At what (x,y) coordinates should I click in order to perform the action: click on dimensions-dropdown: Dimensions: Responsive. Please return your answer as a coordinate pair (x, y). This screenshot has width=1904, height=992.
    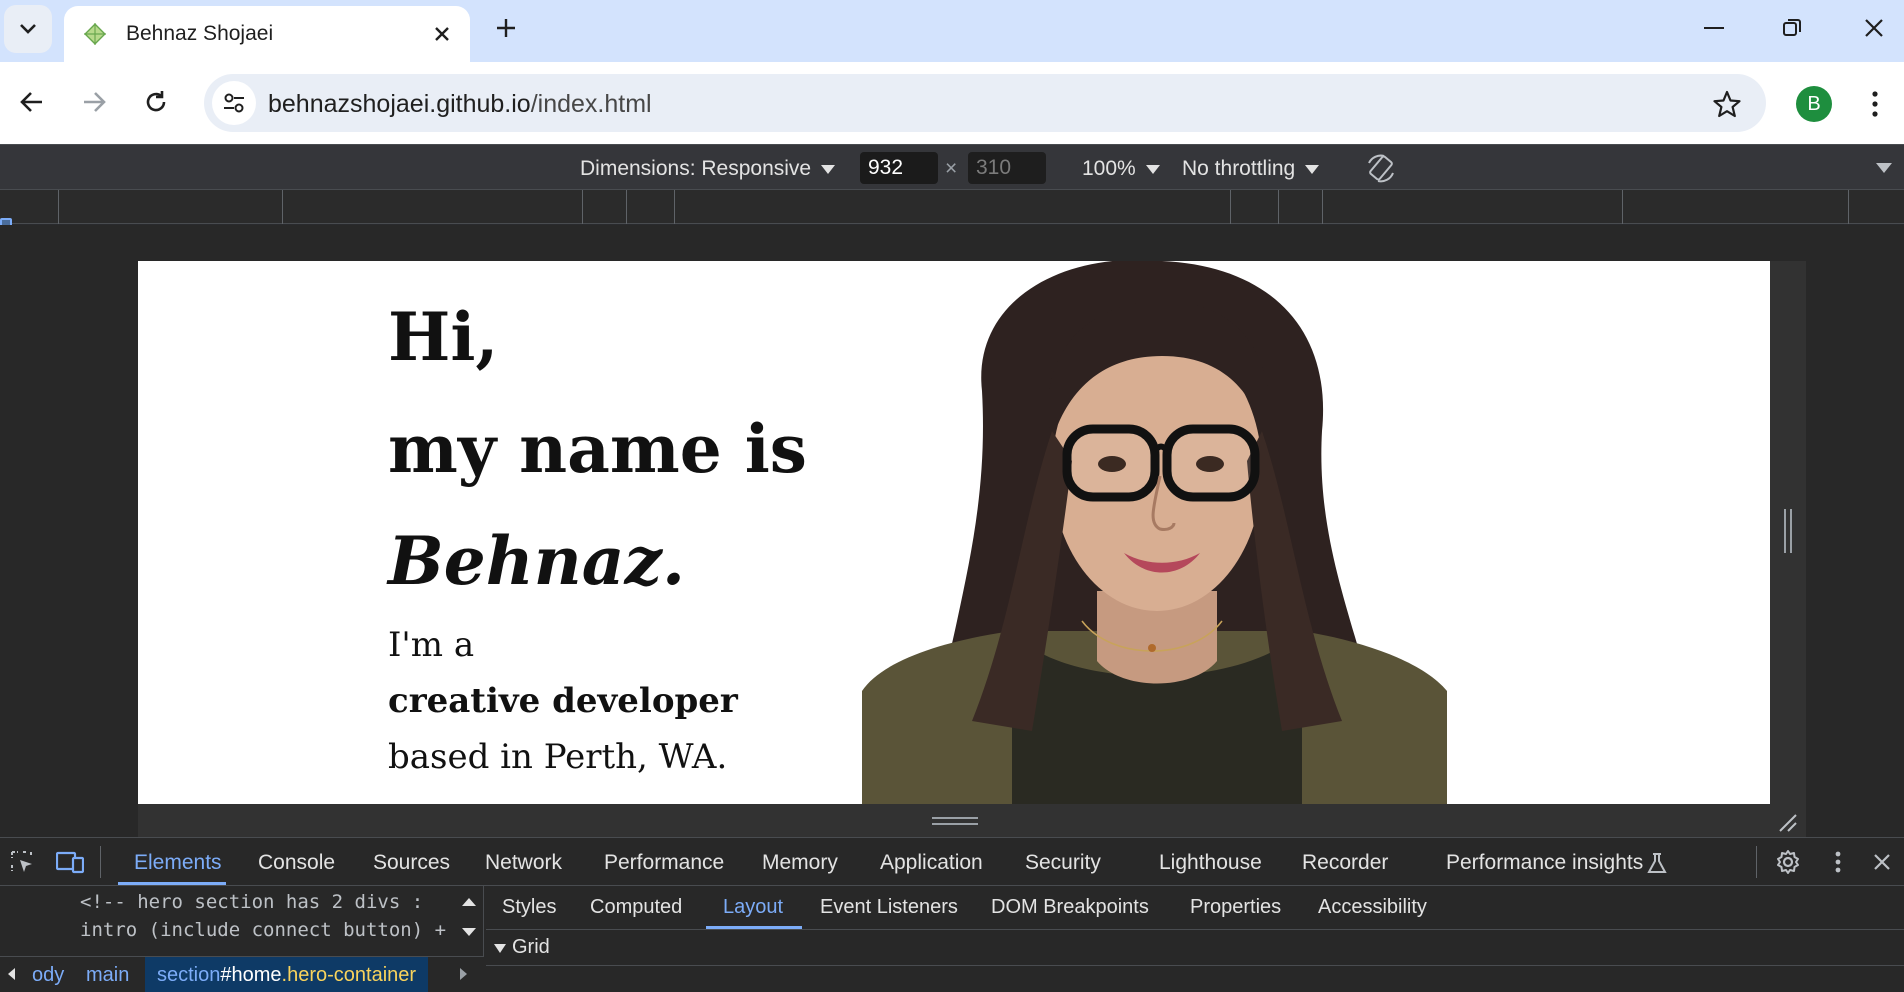
    Looking at the image, I should click on (708, 169).